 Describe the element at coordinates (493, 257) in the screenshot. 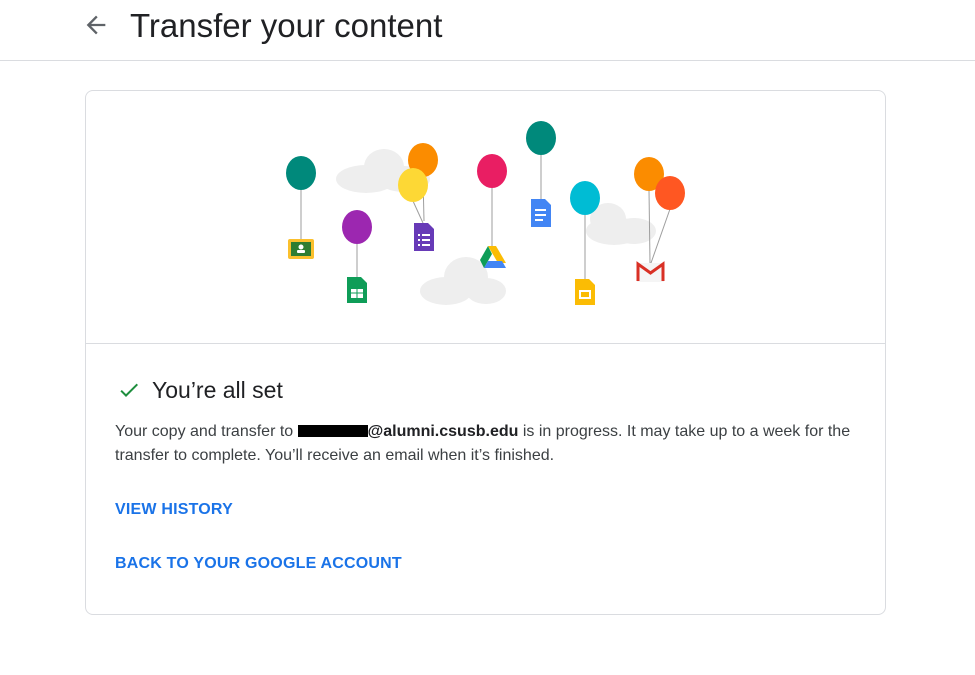

I see `drive-icon` at that location.